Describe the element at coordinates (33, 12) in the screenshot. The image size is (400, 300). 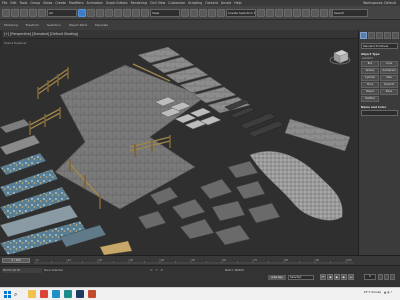
I see `unlink-icon` at that location.